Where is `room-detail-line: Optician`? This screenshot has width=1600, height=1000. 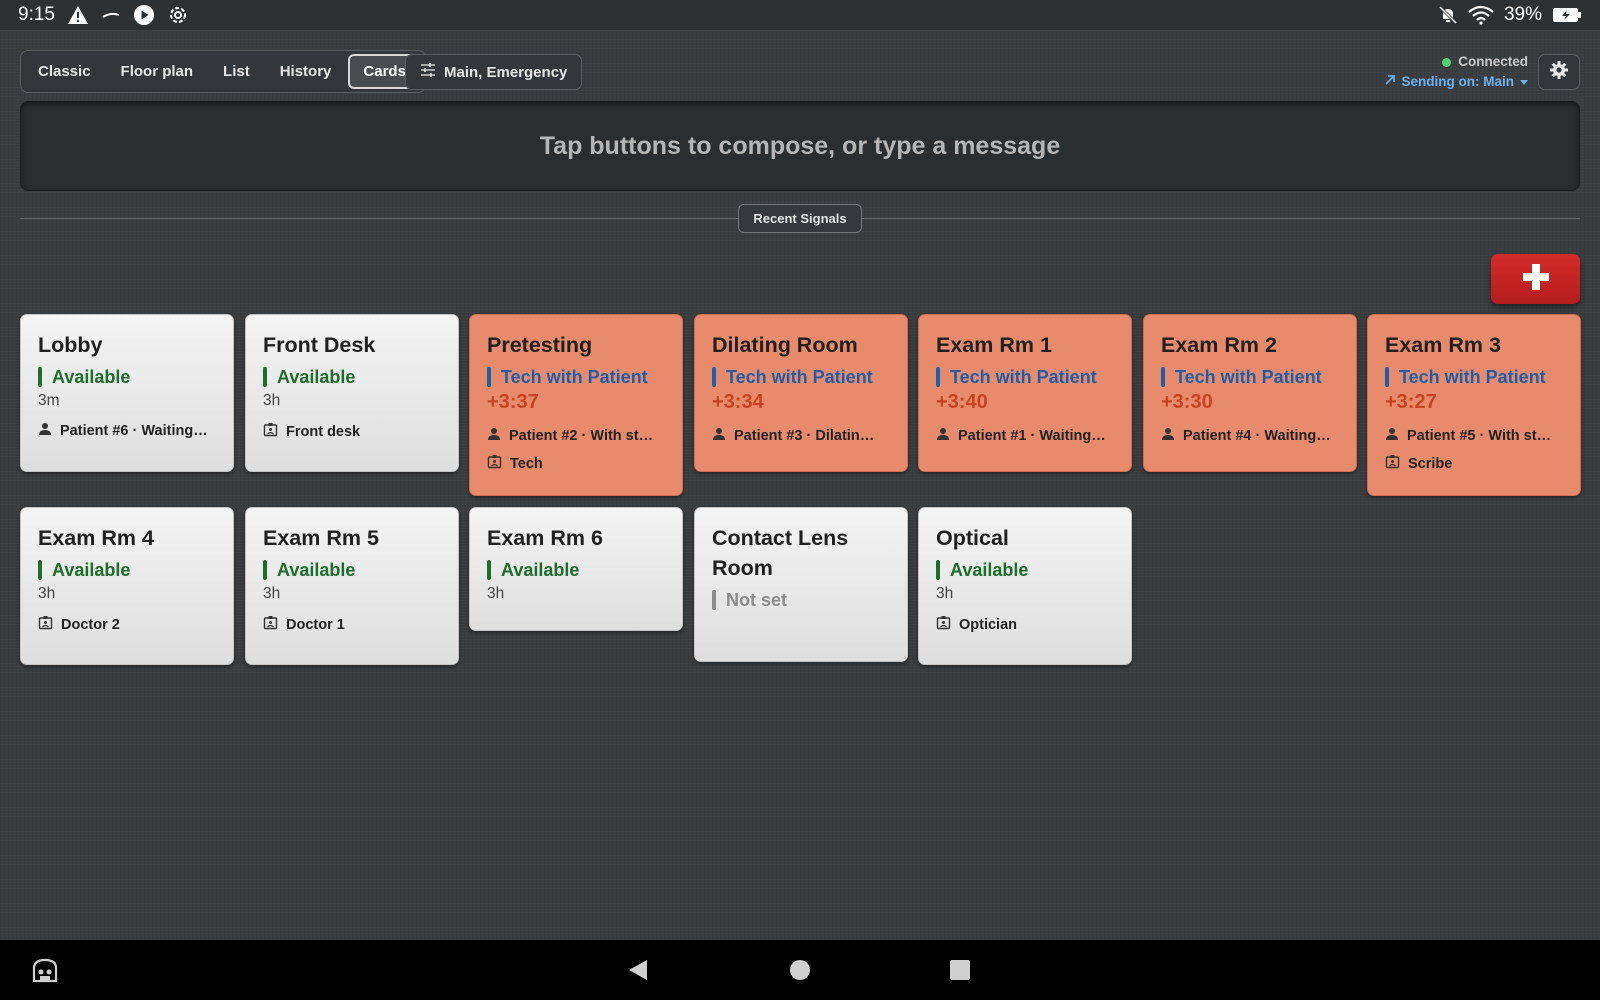
room-detail-line: Optician is located at coordinates (1025, 624).